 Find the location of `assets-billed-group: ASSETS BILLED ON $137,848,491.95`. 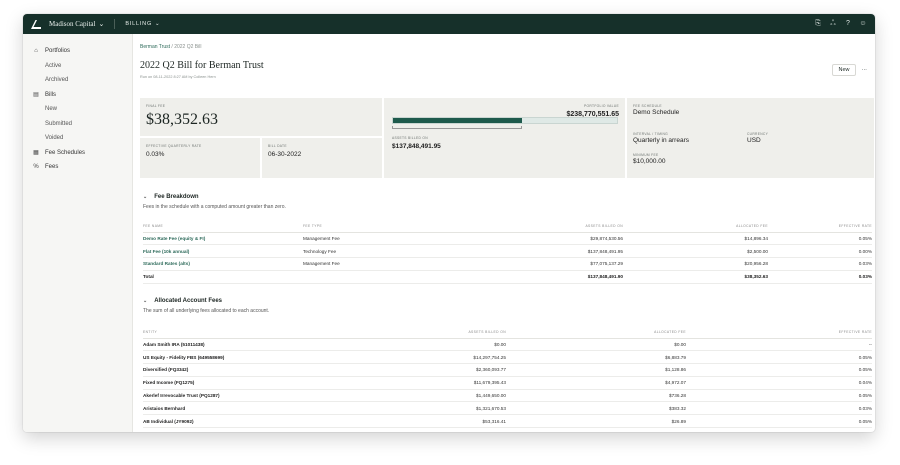

assets-billed-group: ASSETS BILLED ON $137,848,491.95 is located at coordinates (416, 143).